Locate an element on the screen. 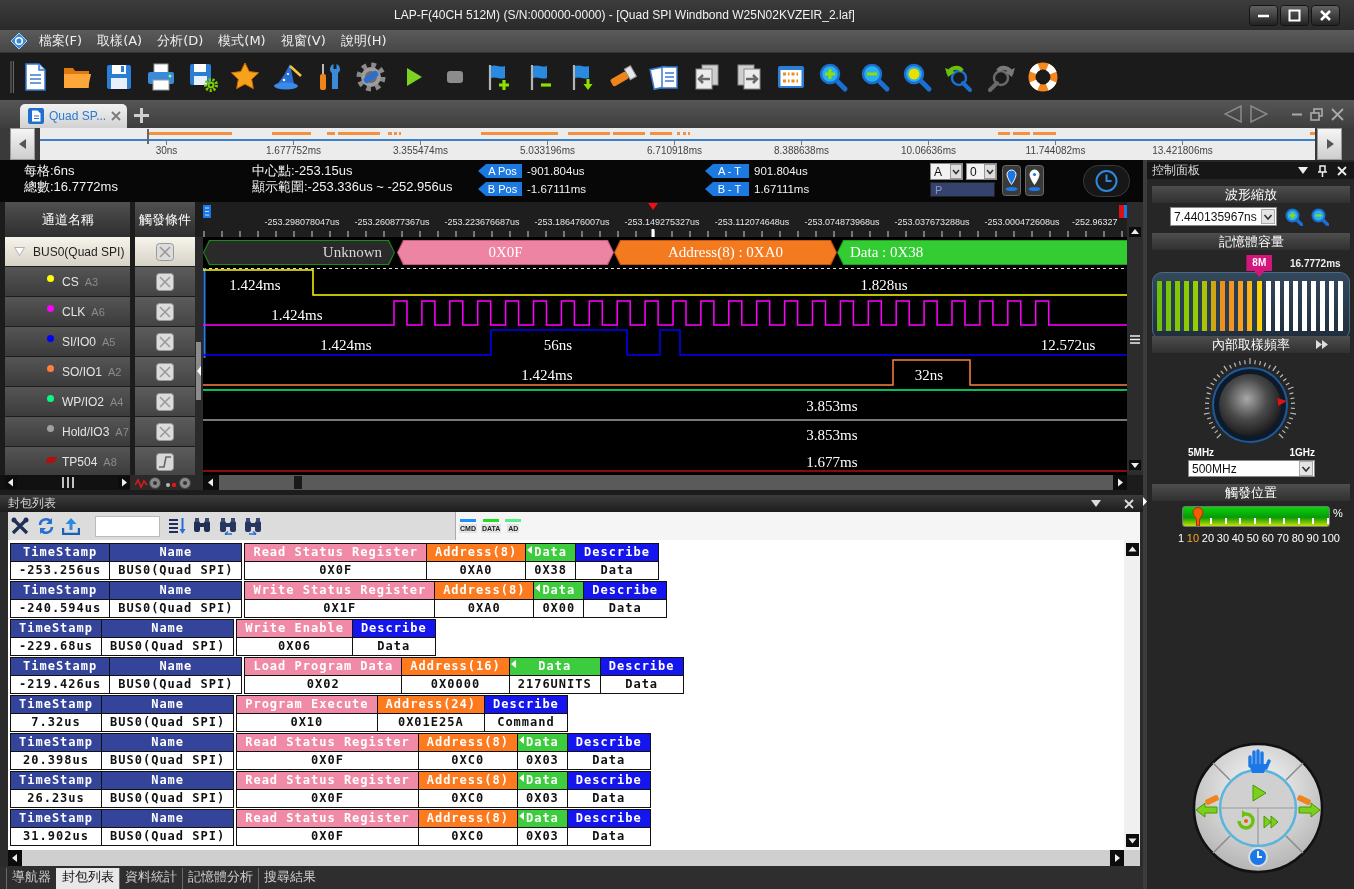  add-tab-icon is located at coordinates (142, 115).